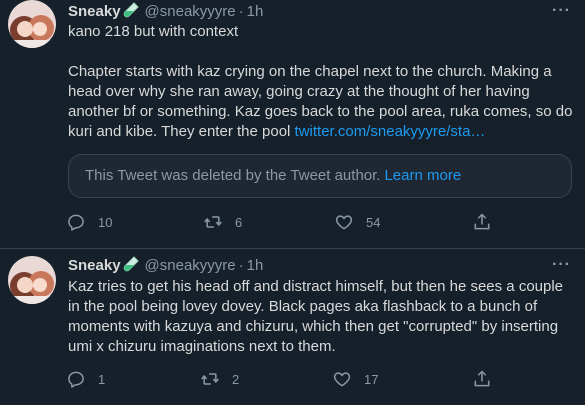 The image size is (585, 405). What do you see at coordinates (355, 379) in the screenshot?
I see `like-button: 17` at bounding box center [355, 379].